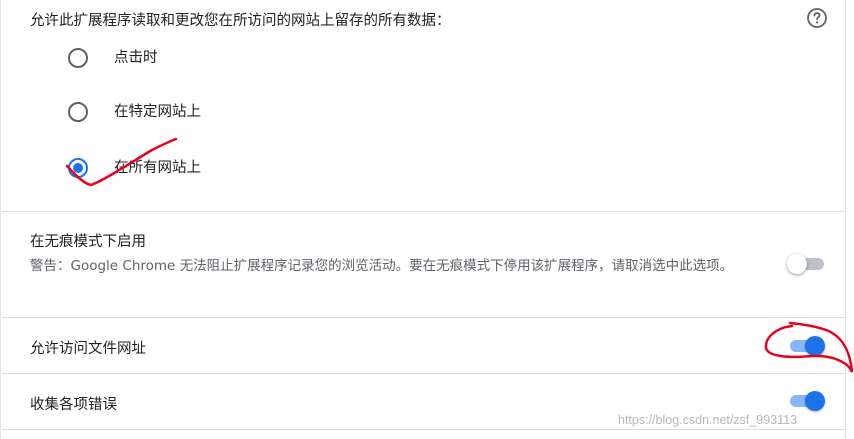  Describe the element at coordinates (817, 18) in the screenshot. I see `help-circle-icon` at that location.